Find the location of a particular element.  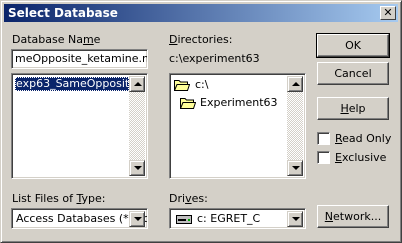

directory-list-scrollbar is located at coordinates (295, 126).